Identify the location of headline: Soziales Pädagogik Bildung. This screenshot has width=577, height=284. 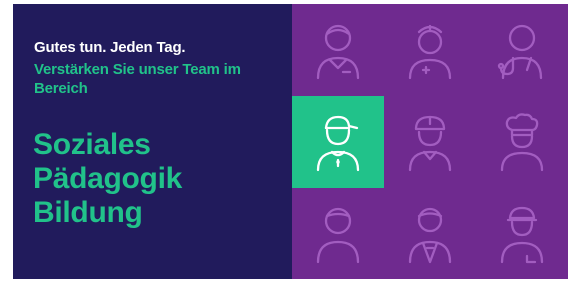
(107, 179).